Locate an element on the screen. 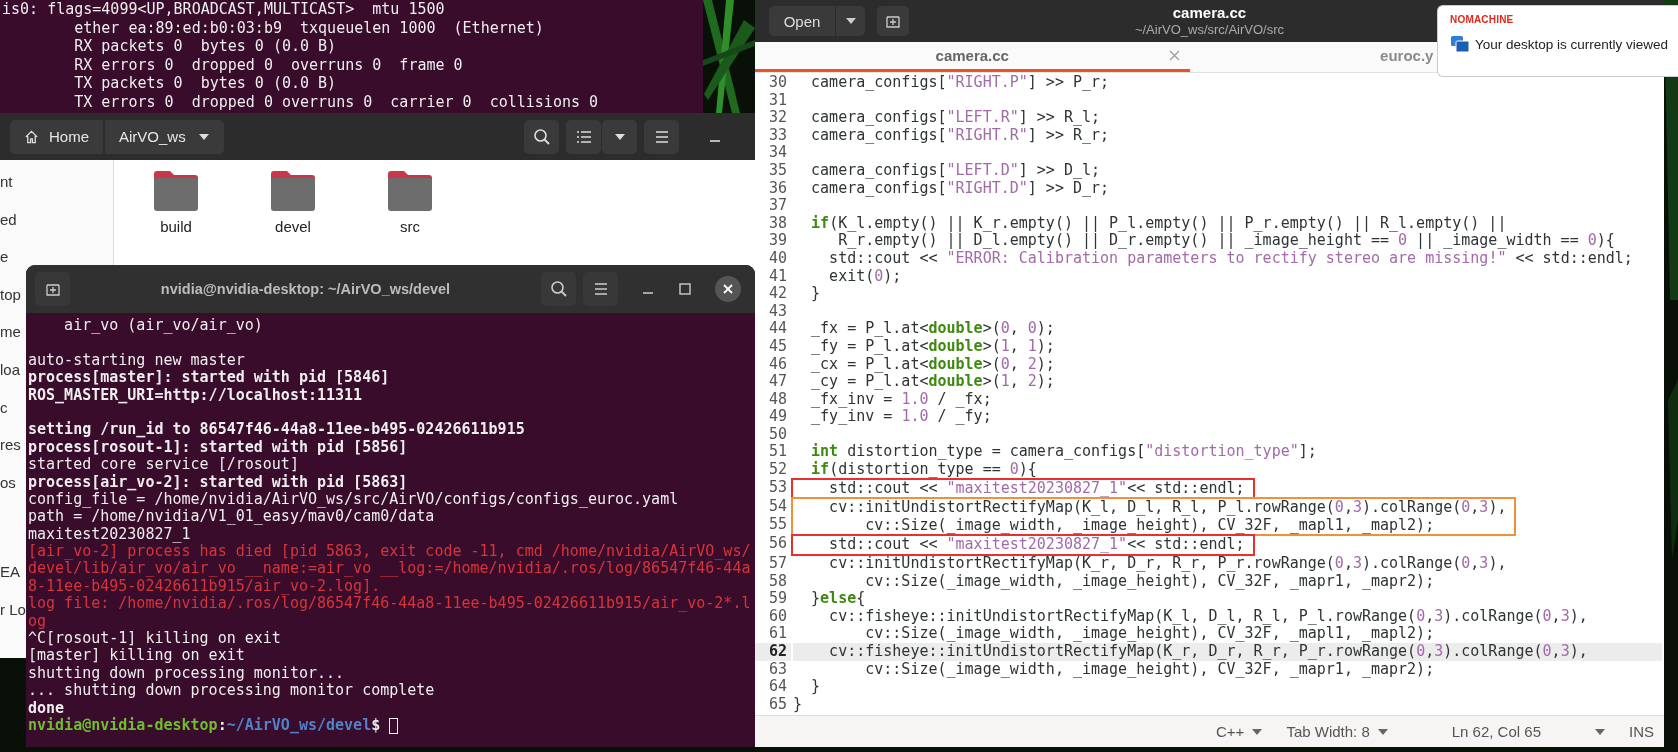 The width and height of the screenshot is (1678, 752). terminal-line: [air_vo-2] process has died [pid 5863, exit code -11, cmd /home/nvidia/AirVO_ws/ is located at coordinates (390, 552).